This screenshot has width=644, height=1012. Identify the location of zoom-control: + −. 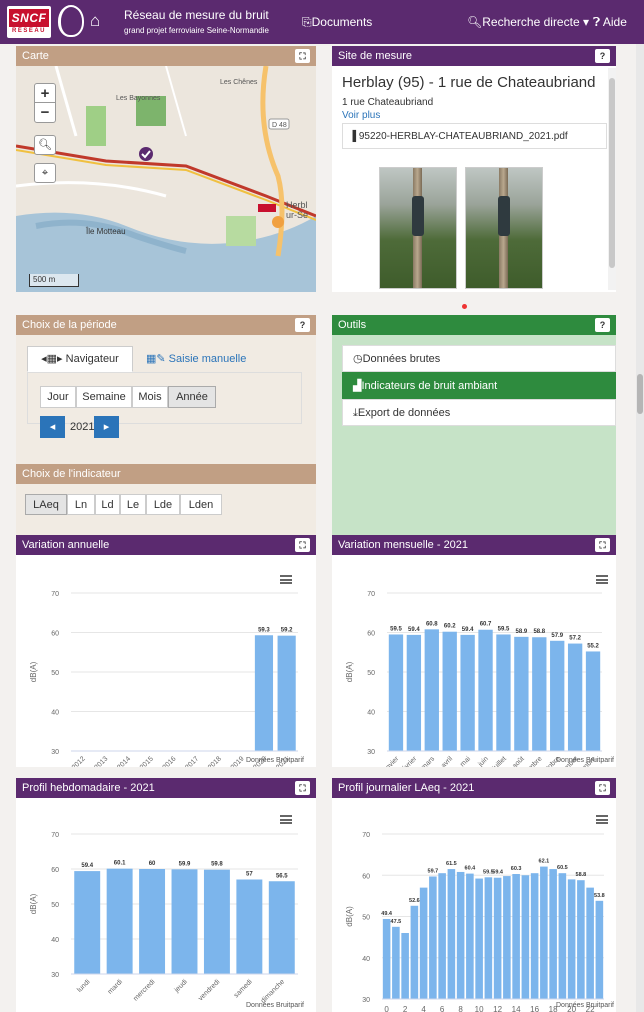
(45, 103).